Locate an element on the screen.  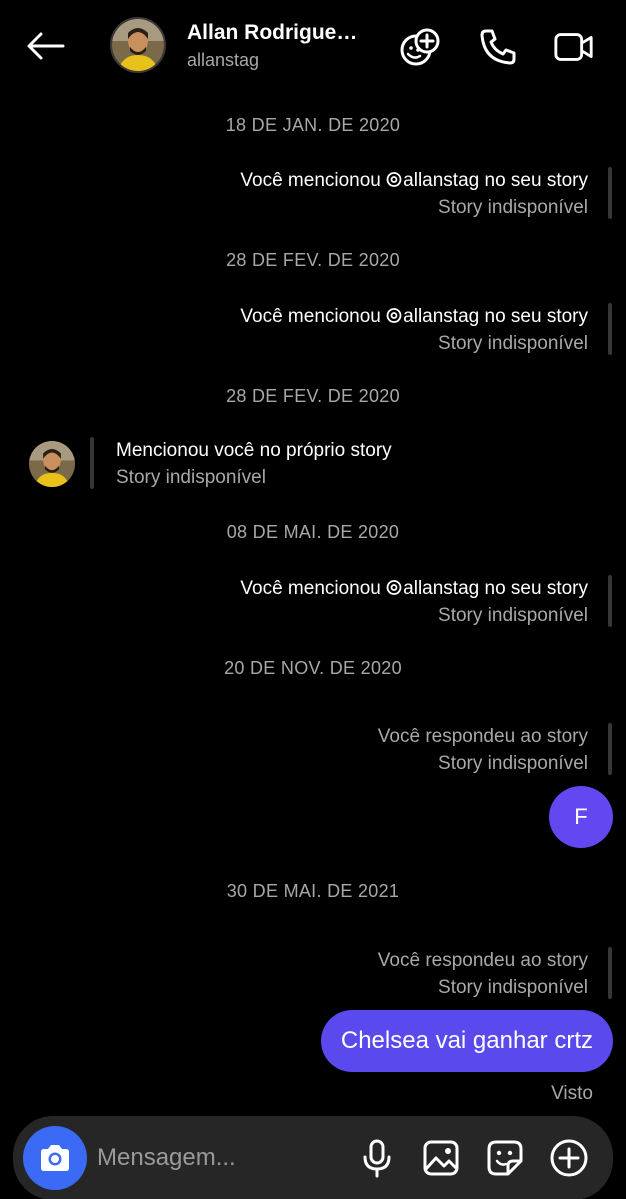
contact-username: allanstag is located at coordinates (223, 60).